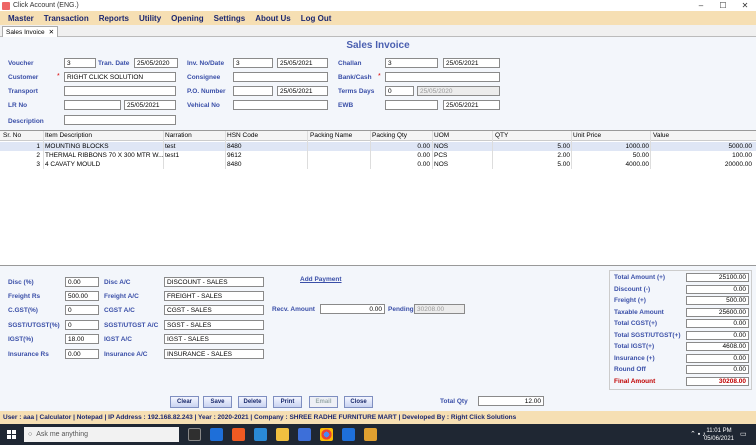 This screenshot has width=756, height=445. What do you see at coordinates (104, 164) in the screenshot?
I see `cell-item: 4 CAVATY MOULD` at bounding box center [104, 164].